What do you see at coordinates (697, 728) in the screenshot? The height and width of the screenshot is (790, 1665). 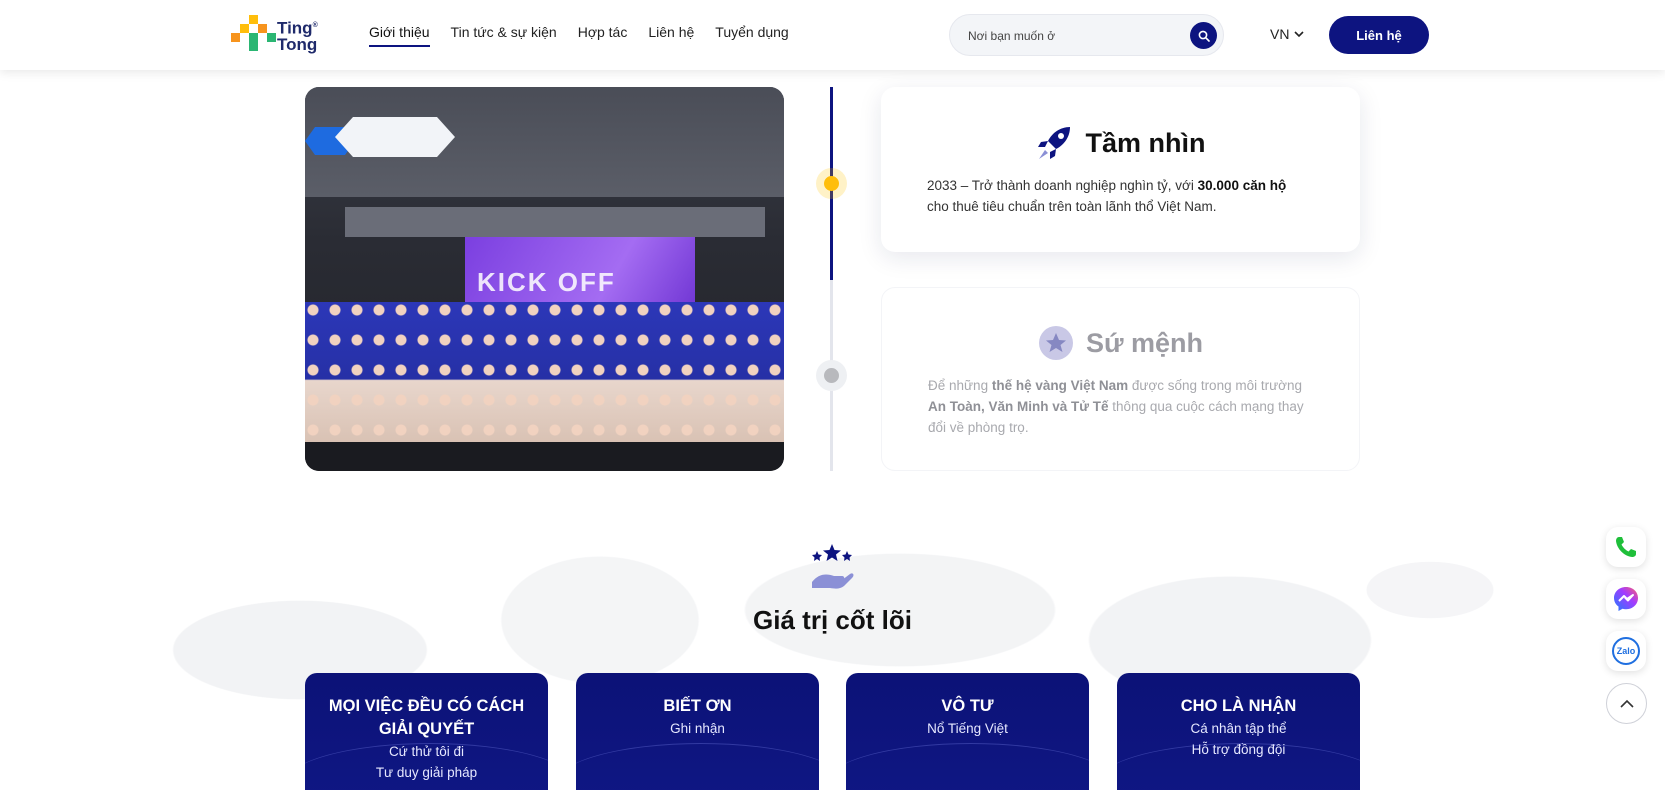 I see `value-card-line: Ghi nhận` at bounding box center [697, 728].